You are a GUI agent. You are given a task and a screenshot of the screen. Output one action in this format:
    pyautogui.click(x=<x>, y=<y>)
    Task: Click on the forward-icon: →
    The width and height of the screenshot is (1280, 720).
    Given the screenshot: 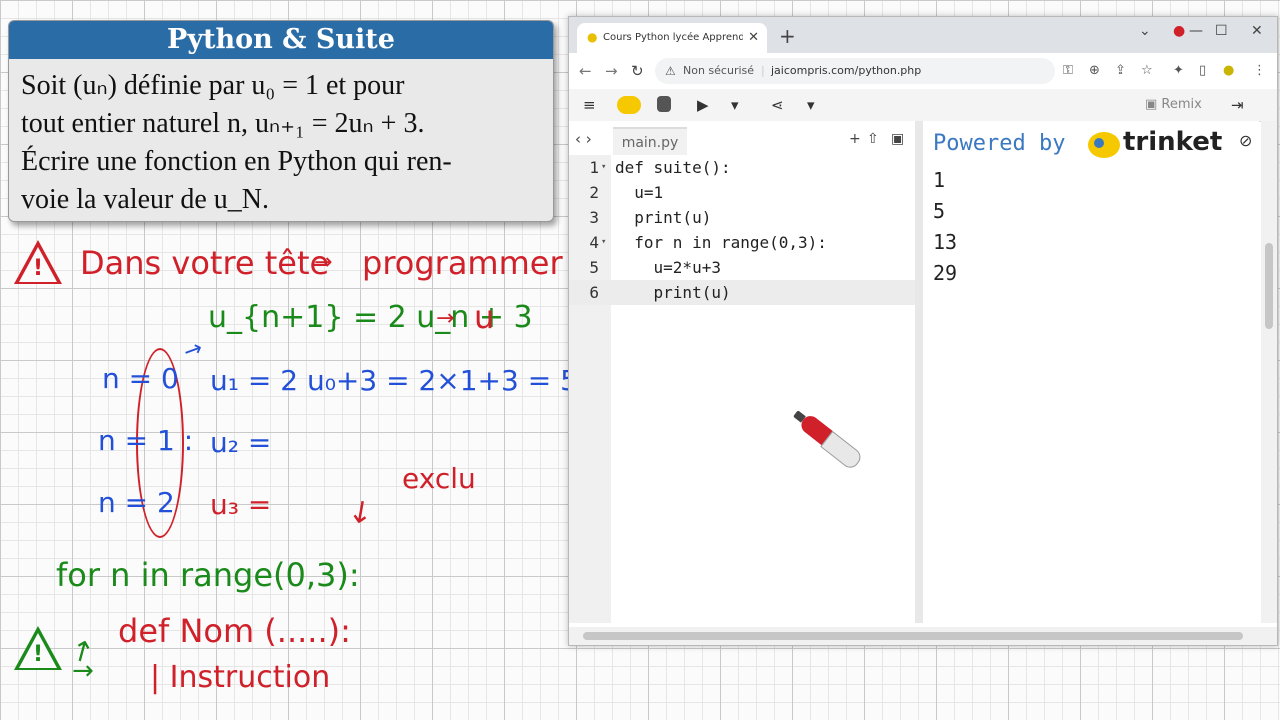 What is the action you would take?
    pyautogui.click(x=611, y=71)
    